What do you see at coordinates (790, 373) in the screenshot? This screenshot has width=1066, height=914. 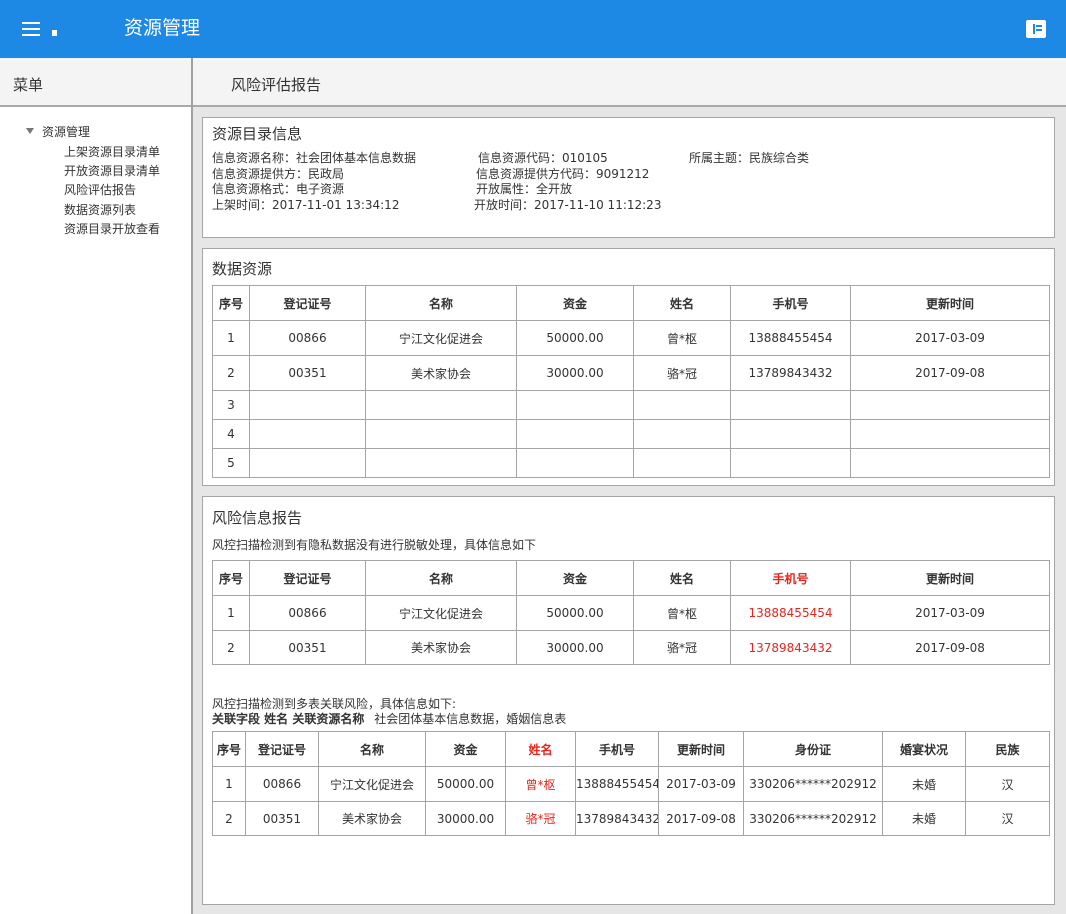 I see `table-cell: 13789843432` at bounding box center [790, 373].